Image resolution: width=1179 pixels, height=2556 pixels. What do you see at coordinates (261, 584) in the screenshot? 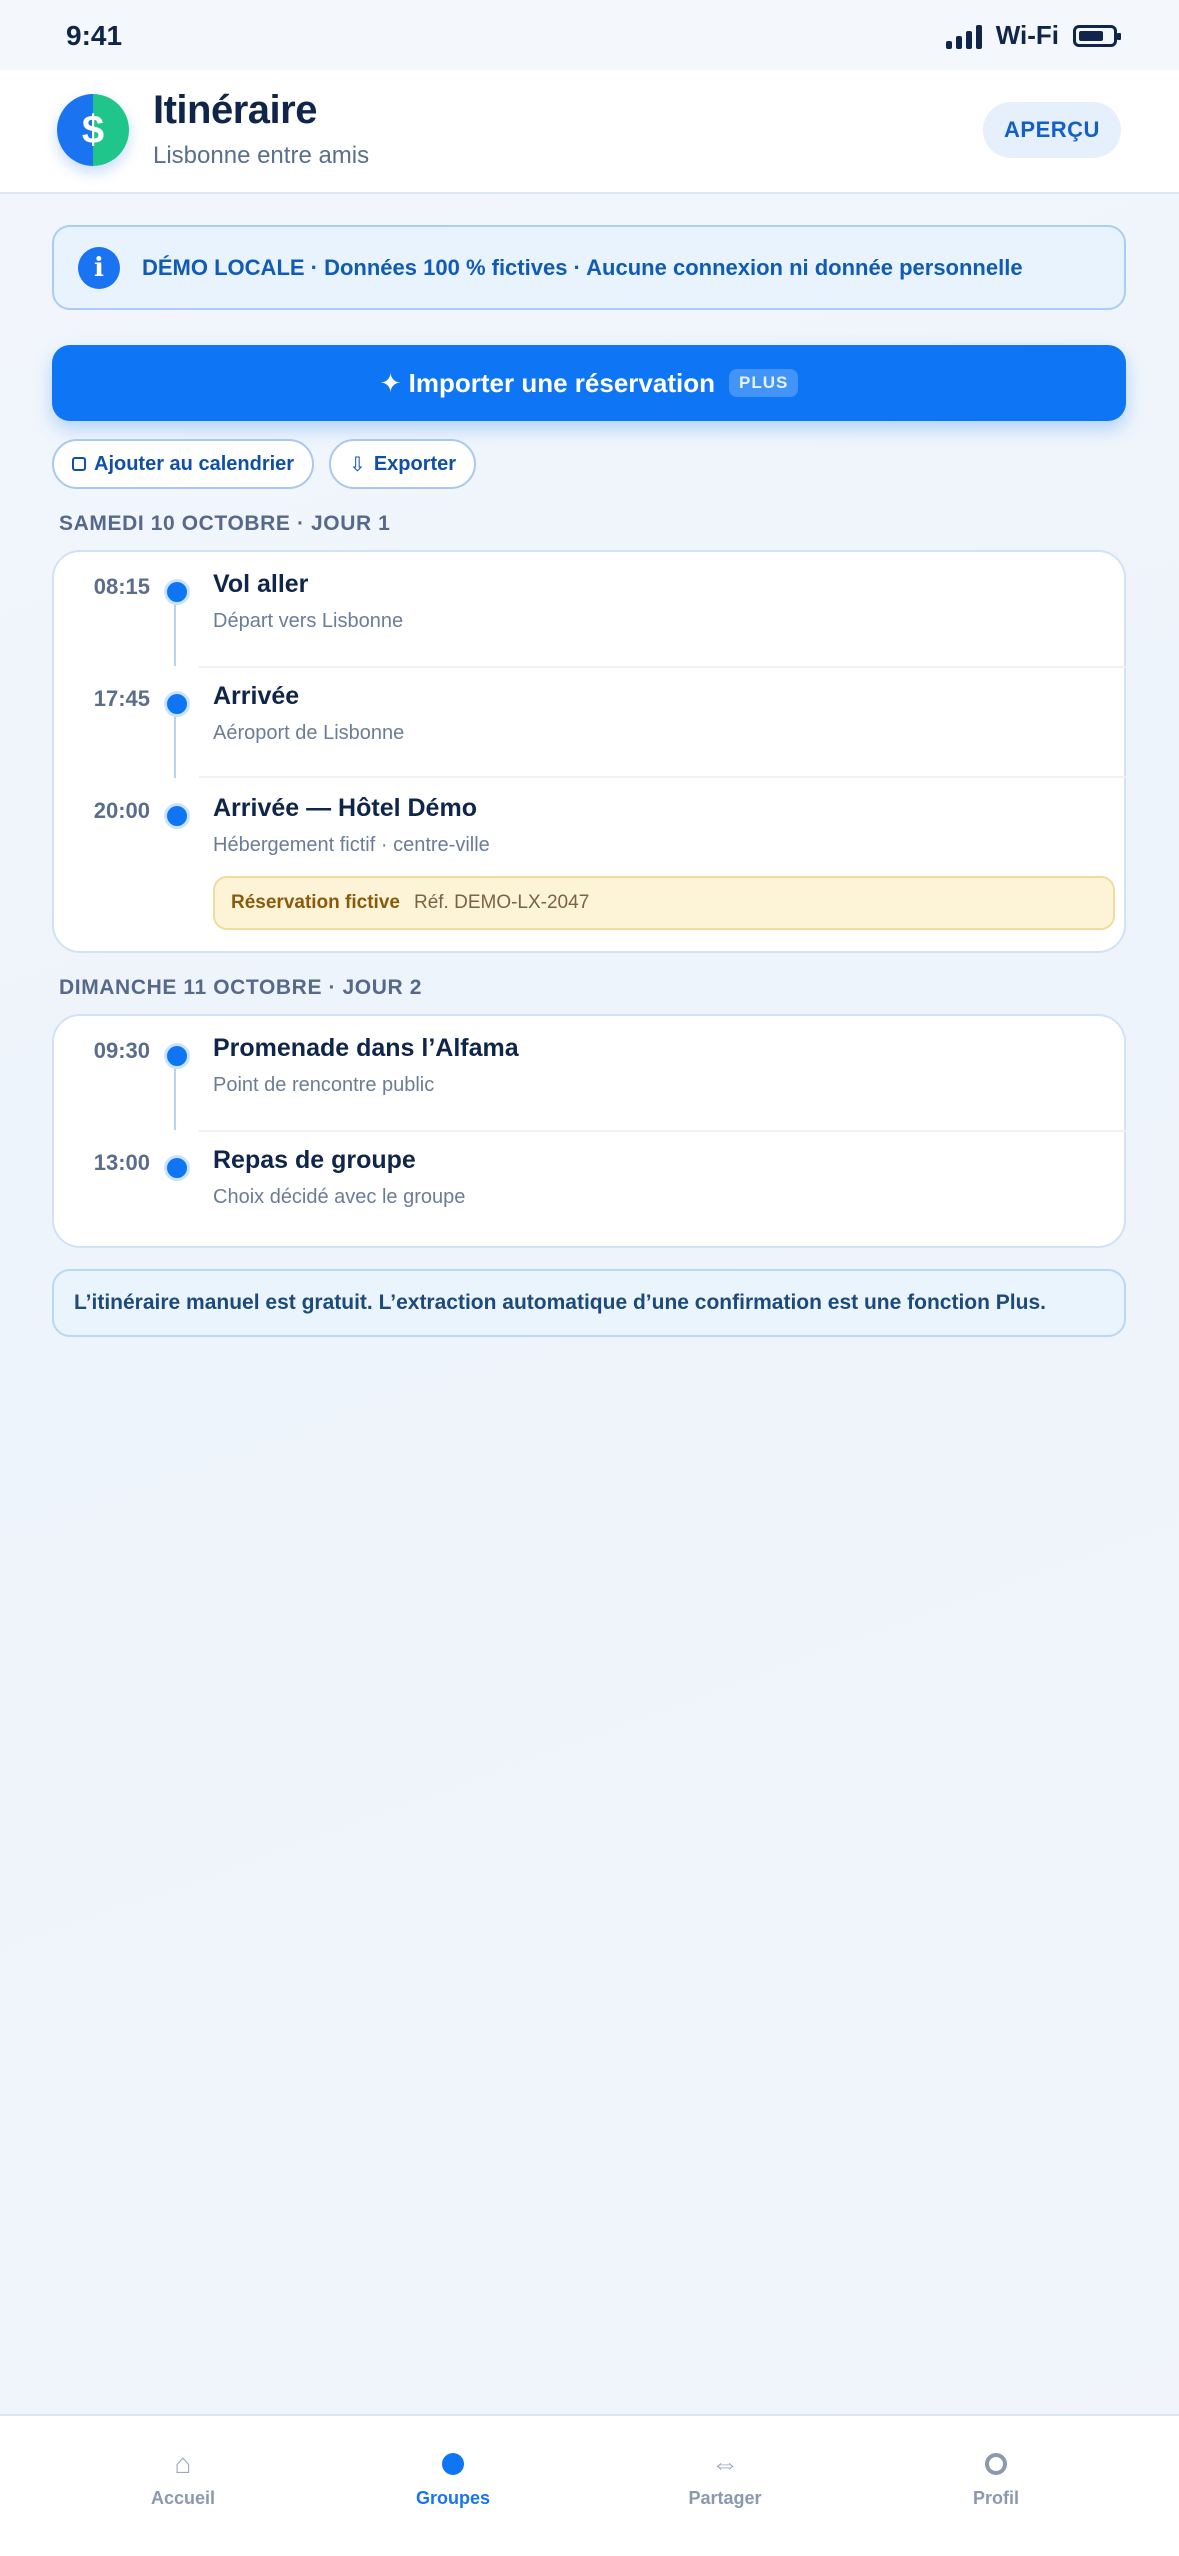
I see `event-title: Vol aller` at bounding box center [261, 584].